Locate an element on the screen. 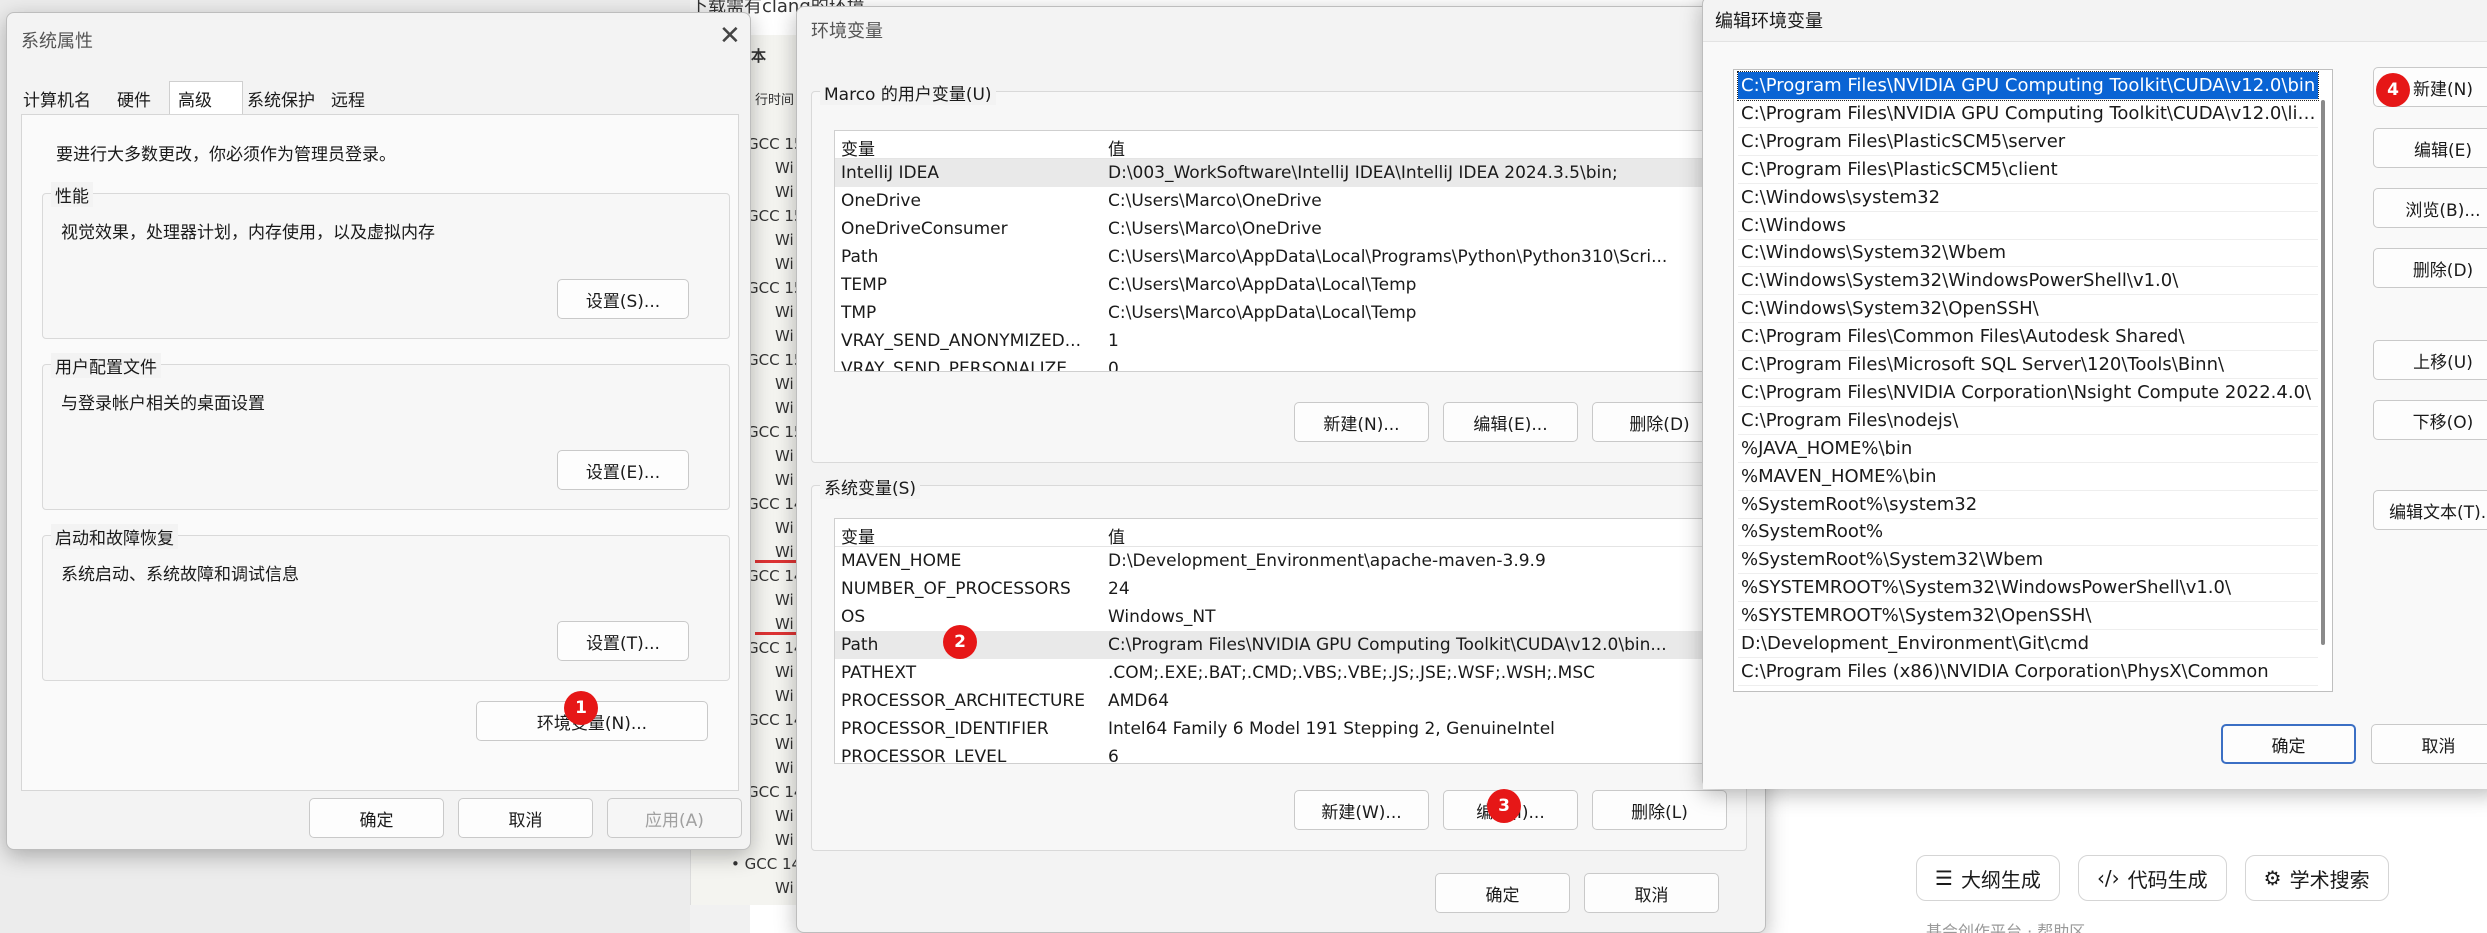 The height and width of the screenshot is (933, 2487). table-row: PROCESSOR_ARCHITECTURE AMD64 is located at coordinates (1279, 701).